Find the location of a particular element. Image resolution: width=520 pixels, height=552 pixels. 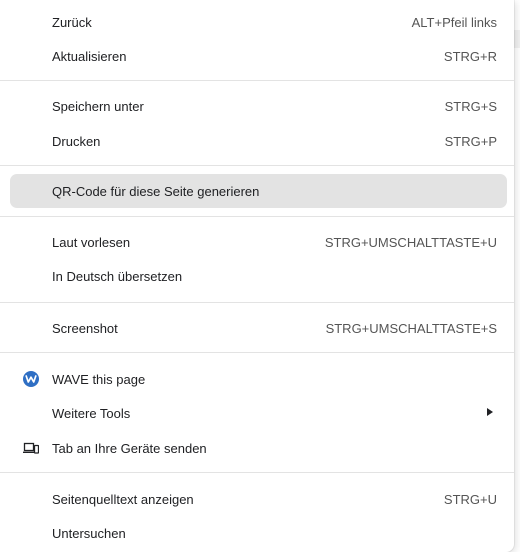

menu-item-save-as-shortcut: STRG+S is located at coordinates (470, 106).